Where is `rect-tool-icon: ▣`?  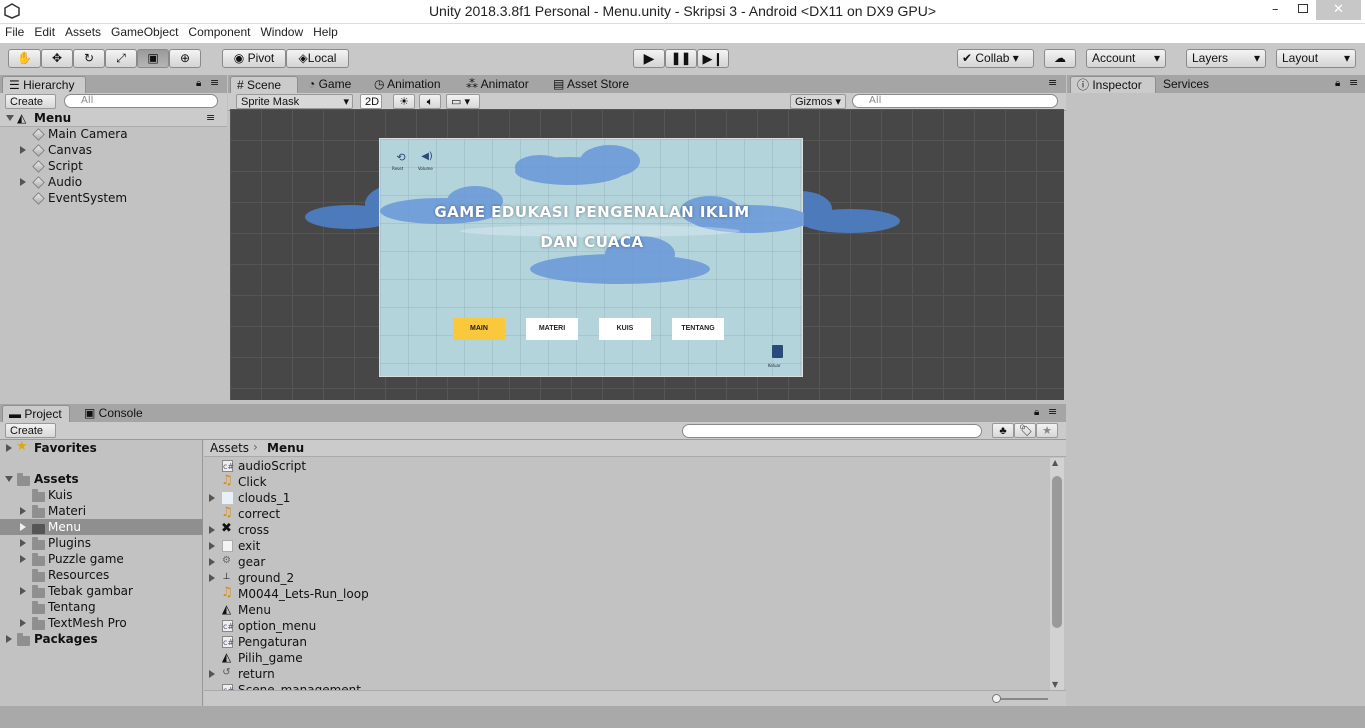 rect-tool-icon: ▣ is located at coordinates (153, 58).